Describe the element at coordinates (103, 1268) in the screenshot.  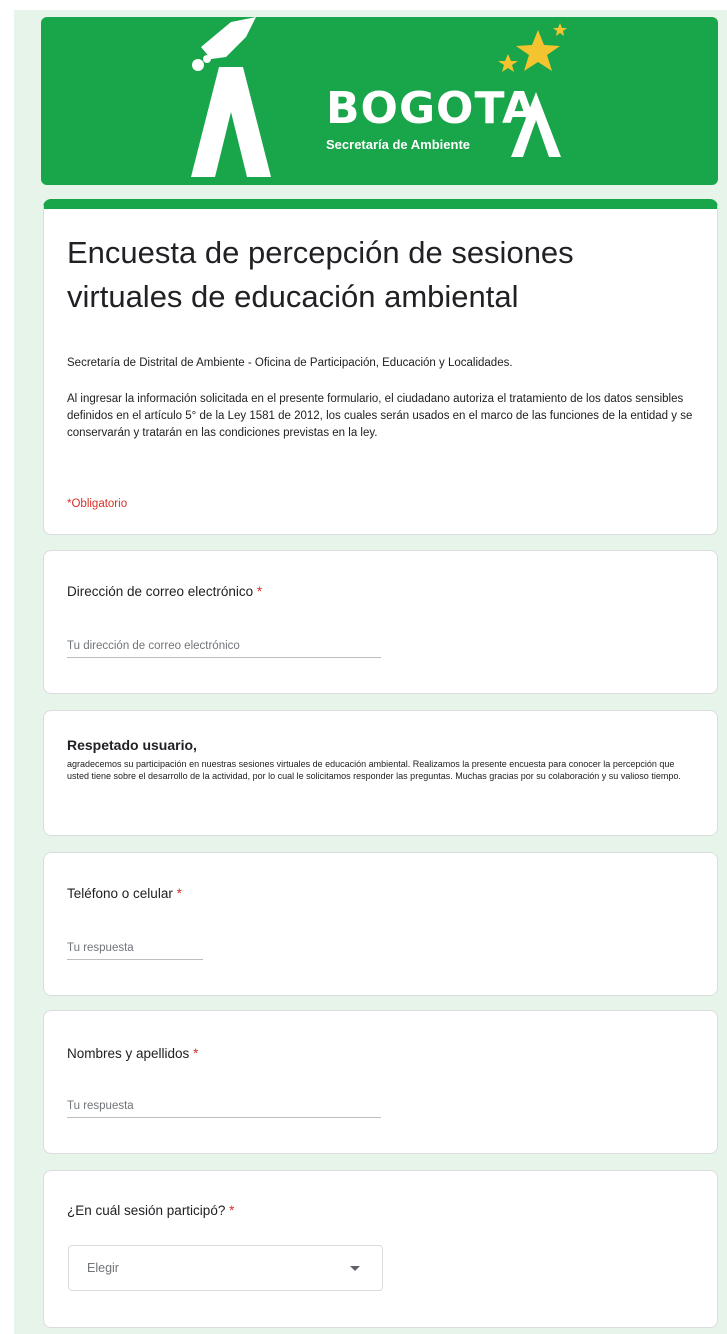
I see `session-select-value: Elegir` at that location.